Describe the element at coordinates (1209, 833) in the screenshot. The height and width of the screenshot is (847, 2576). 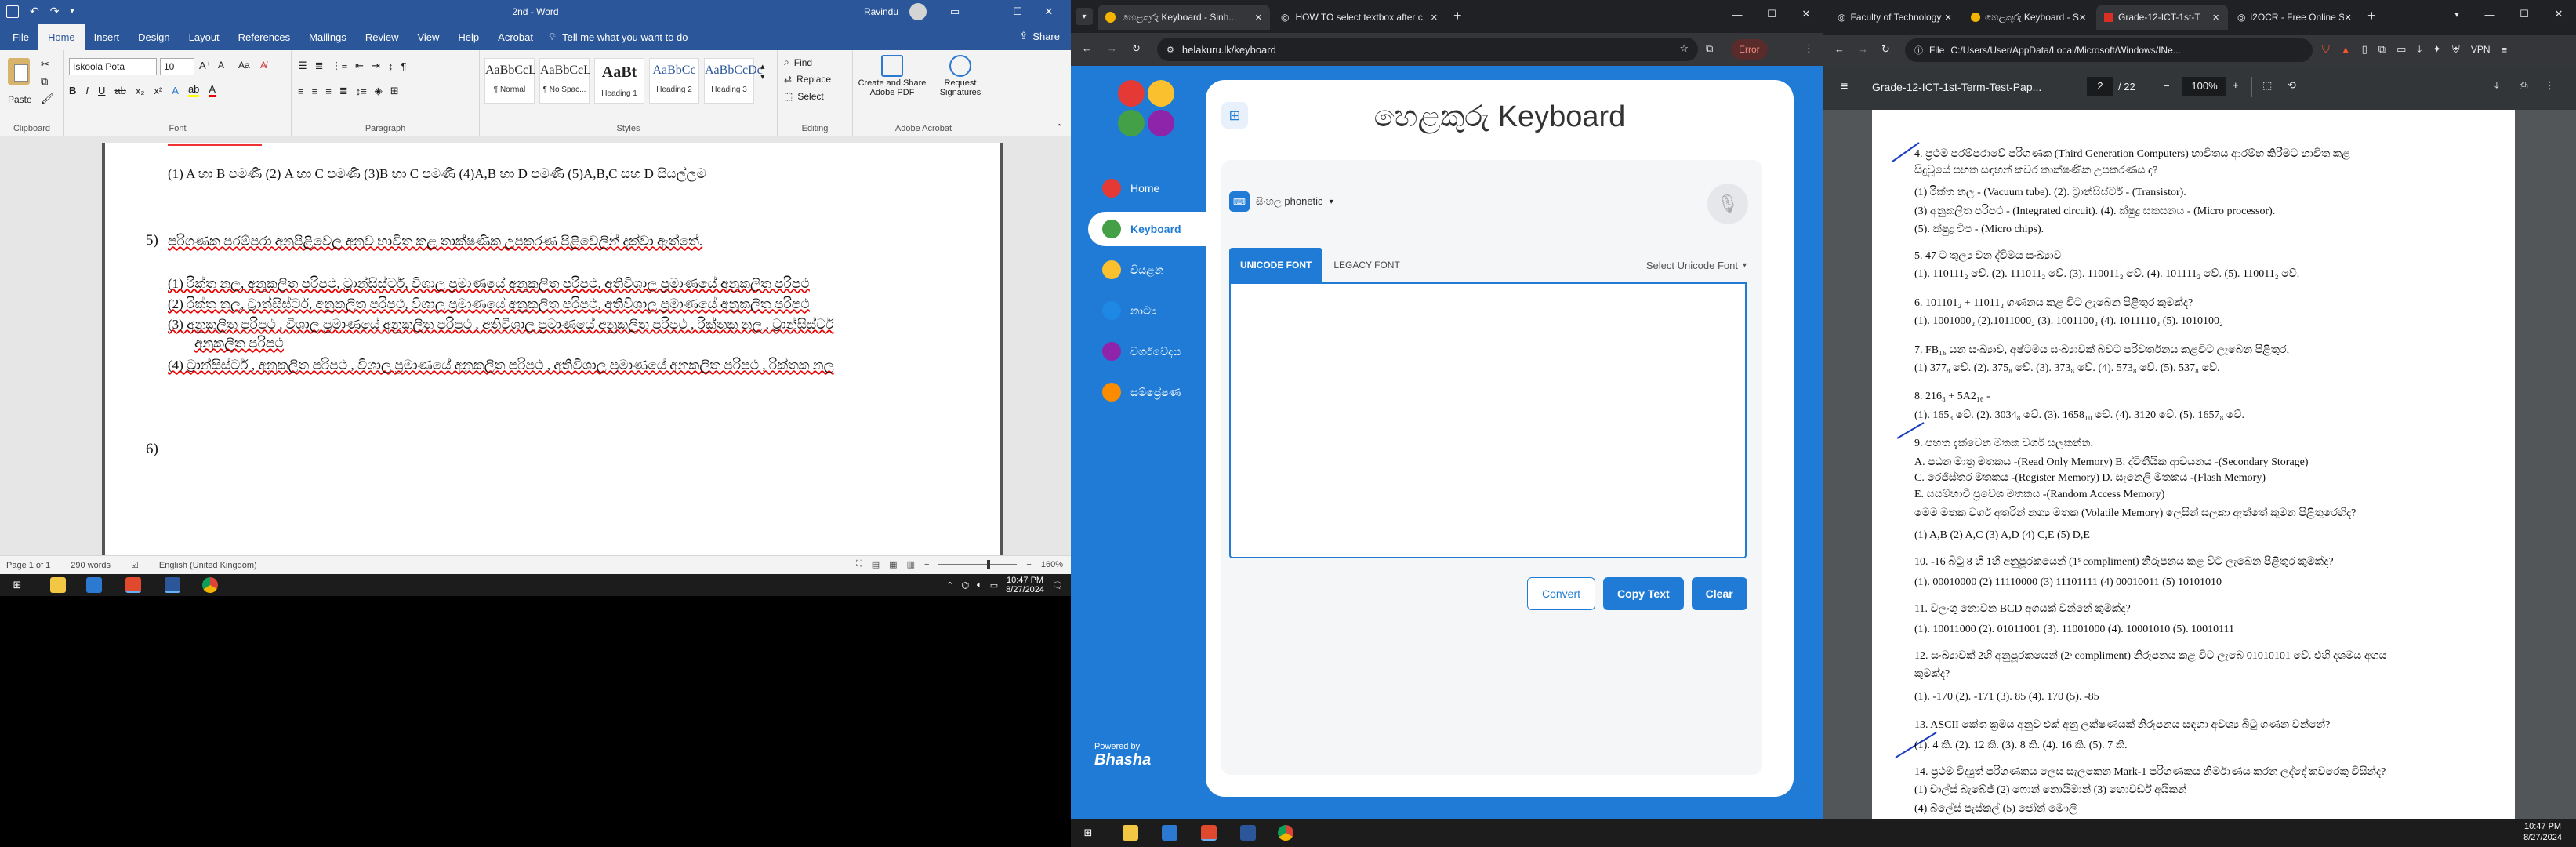
I see `brave-icon` at that location.